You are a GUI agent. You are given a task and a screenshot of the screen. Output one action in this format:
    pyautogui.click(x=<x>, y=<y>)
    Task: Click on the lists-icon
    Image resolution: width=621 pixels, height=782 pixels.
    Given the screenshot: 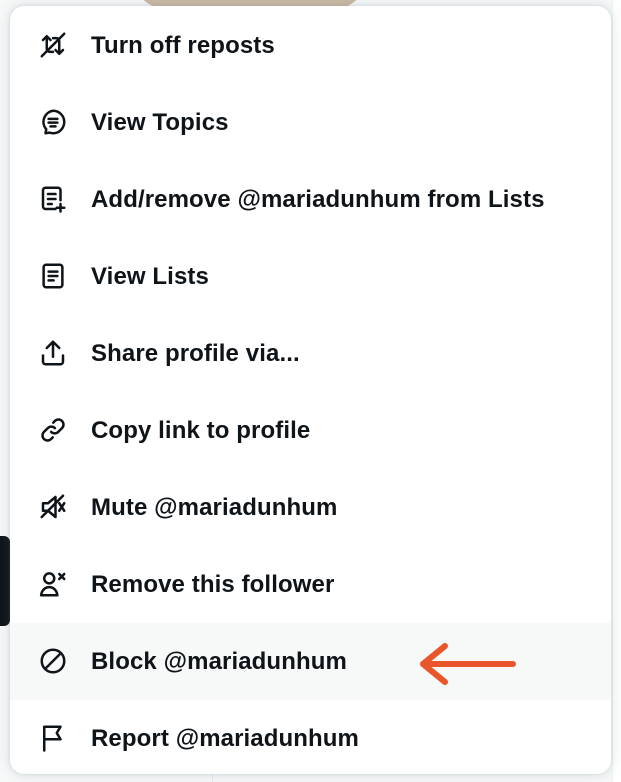 What is the action you would take?
    pyautogui.click(x=53, y=276)
    